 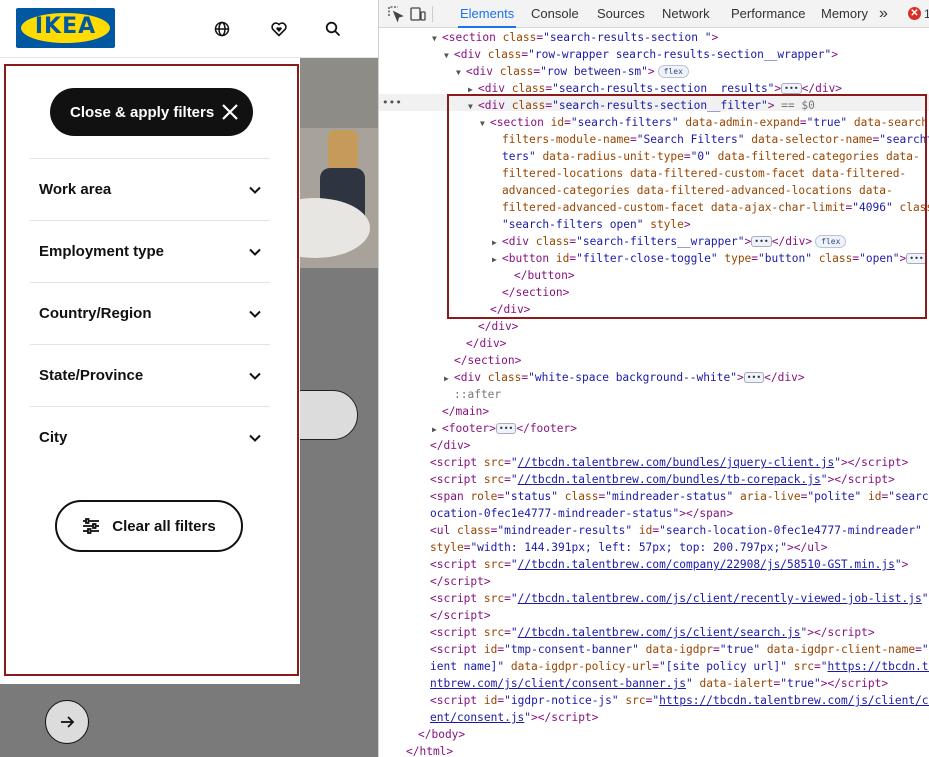 What do you see at coordinates (91, 375) in the screenshot?
I see `filter-label: State/Province` at bounding box center [91, 375].